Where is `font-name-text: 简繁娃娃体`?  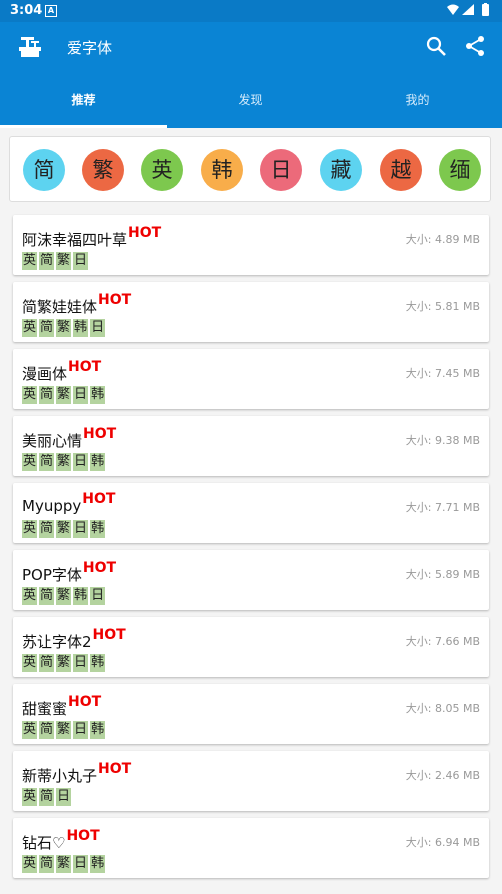
font-name-text: 简繁娃娃体 is located at coordinates (60, 307).